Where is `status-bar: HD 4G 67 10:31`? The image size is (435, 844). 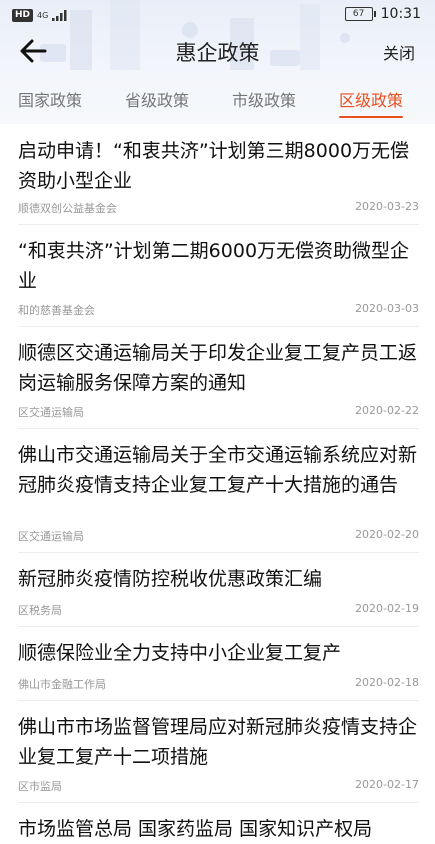 status-bar: HD 4G 67 10:31 is located at coordinates (217, 15).